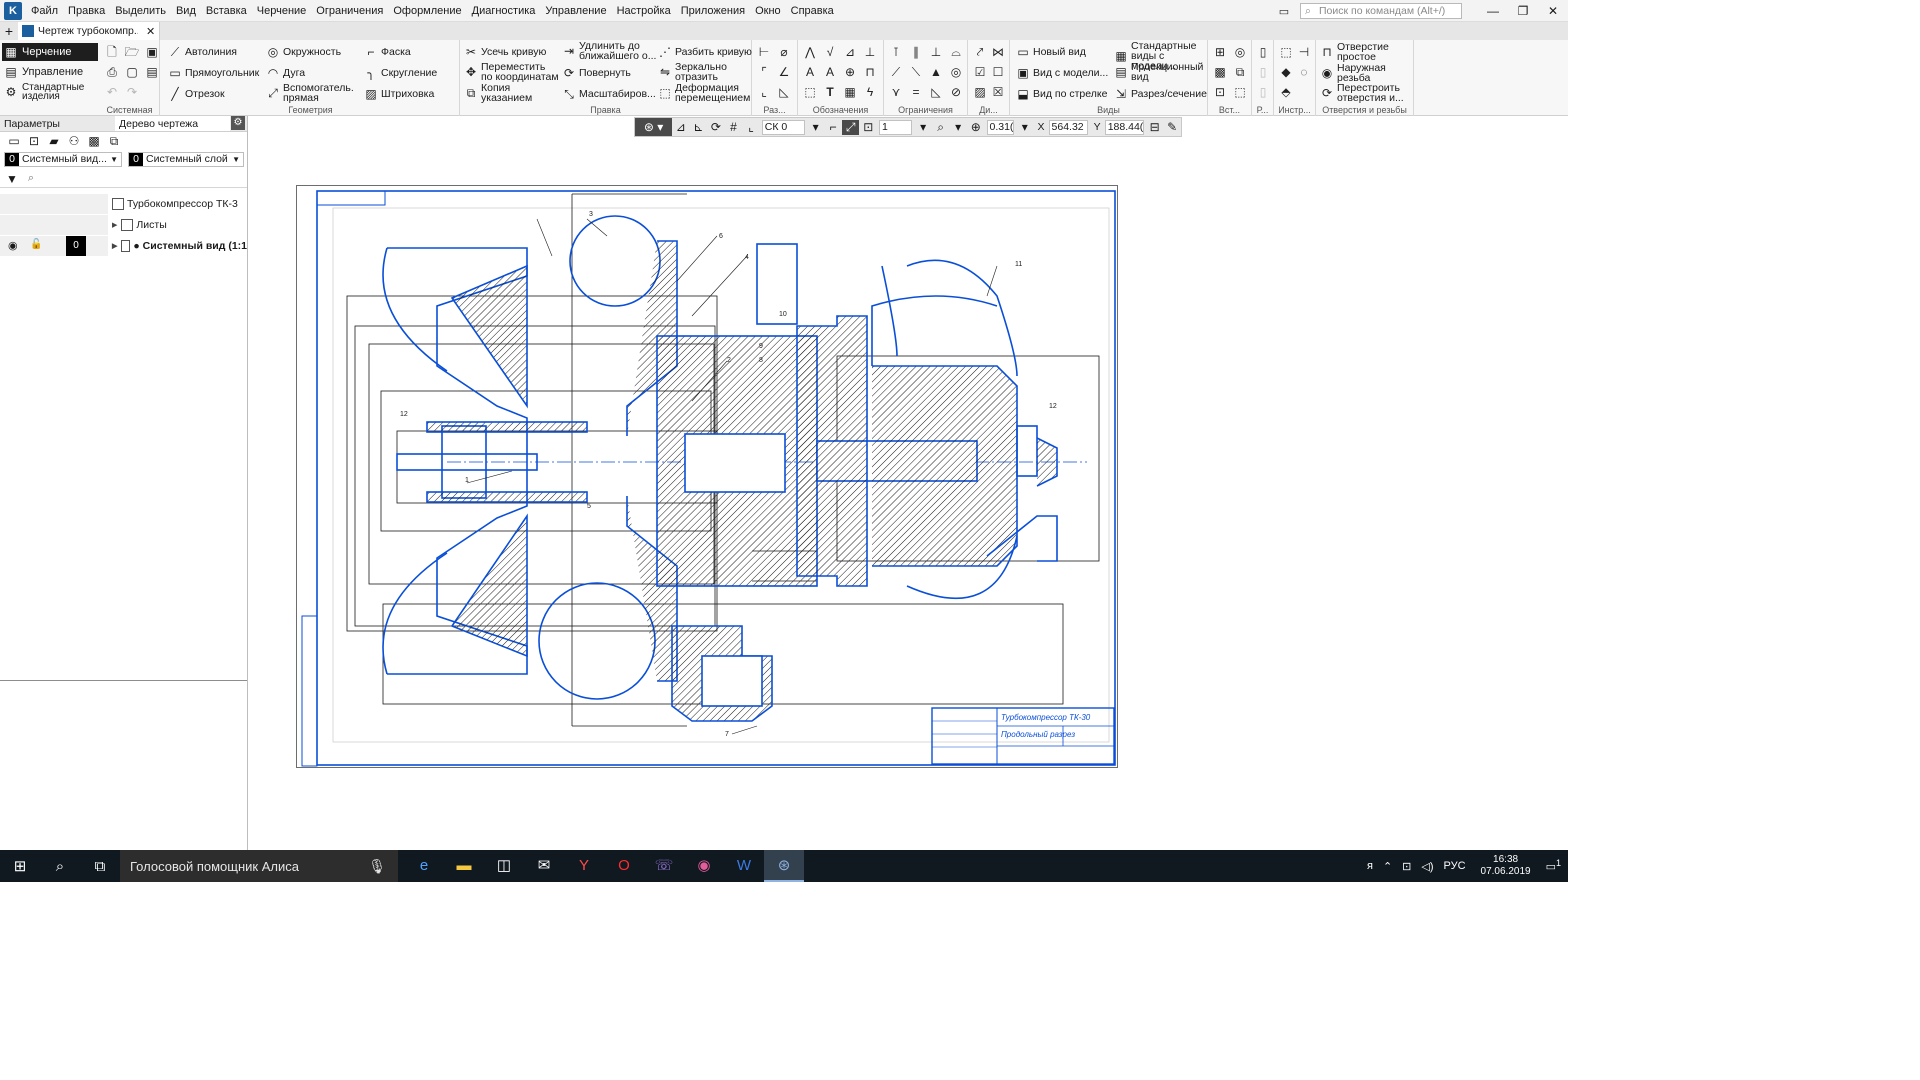  I want to click on arc-dim-icon: ◺, so click(784, 92).